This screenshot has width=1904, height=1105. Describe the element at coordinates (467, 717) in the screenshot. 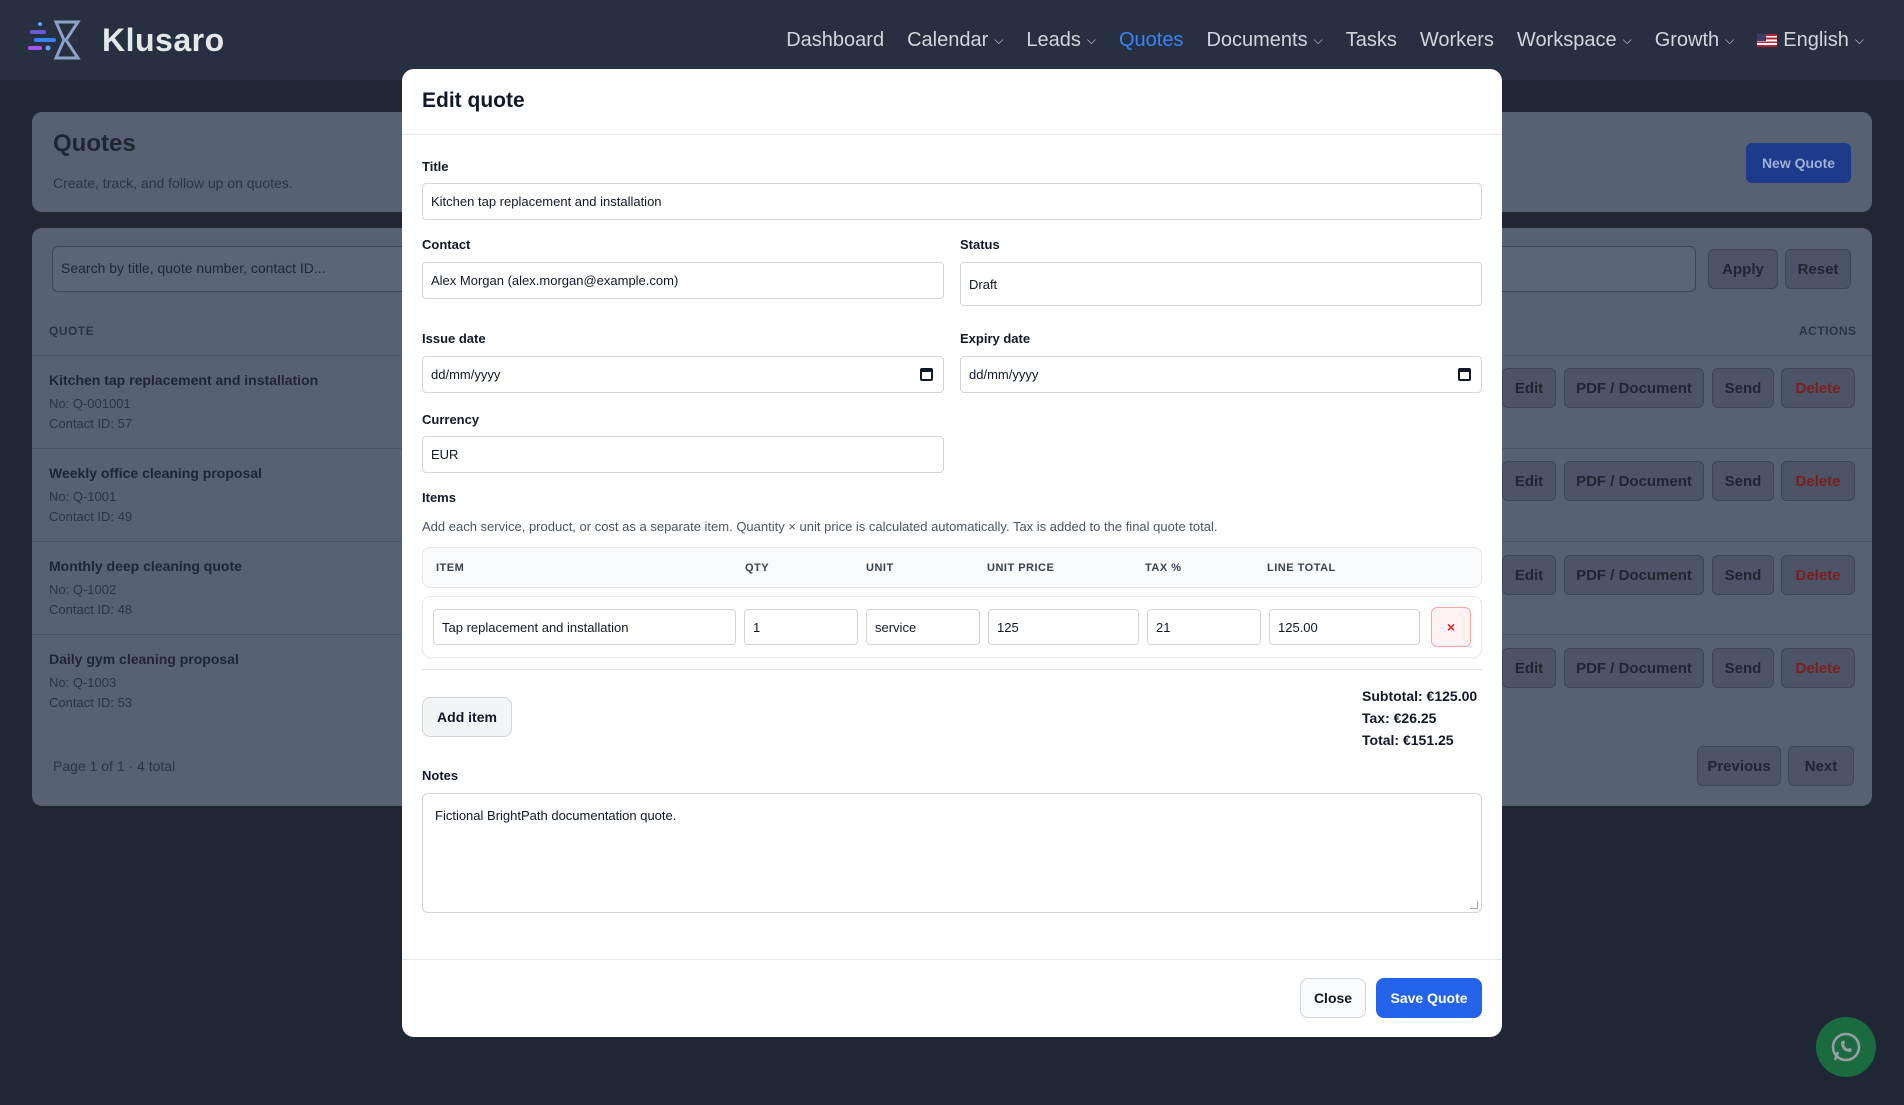

I see `add-item-button: Add item` at that location.